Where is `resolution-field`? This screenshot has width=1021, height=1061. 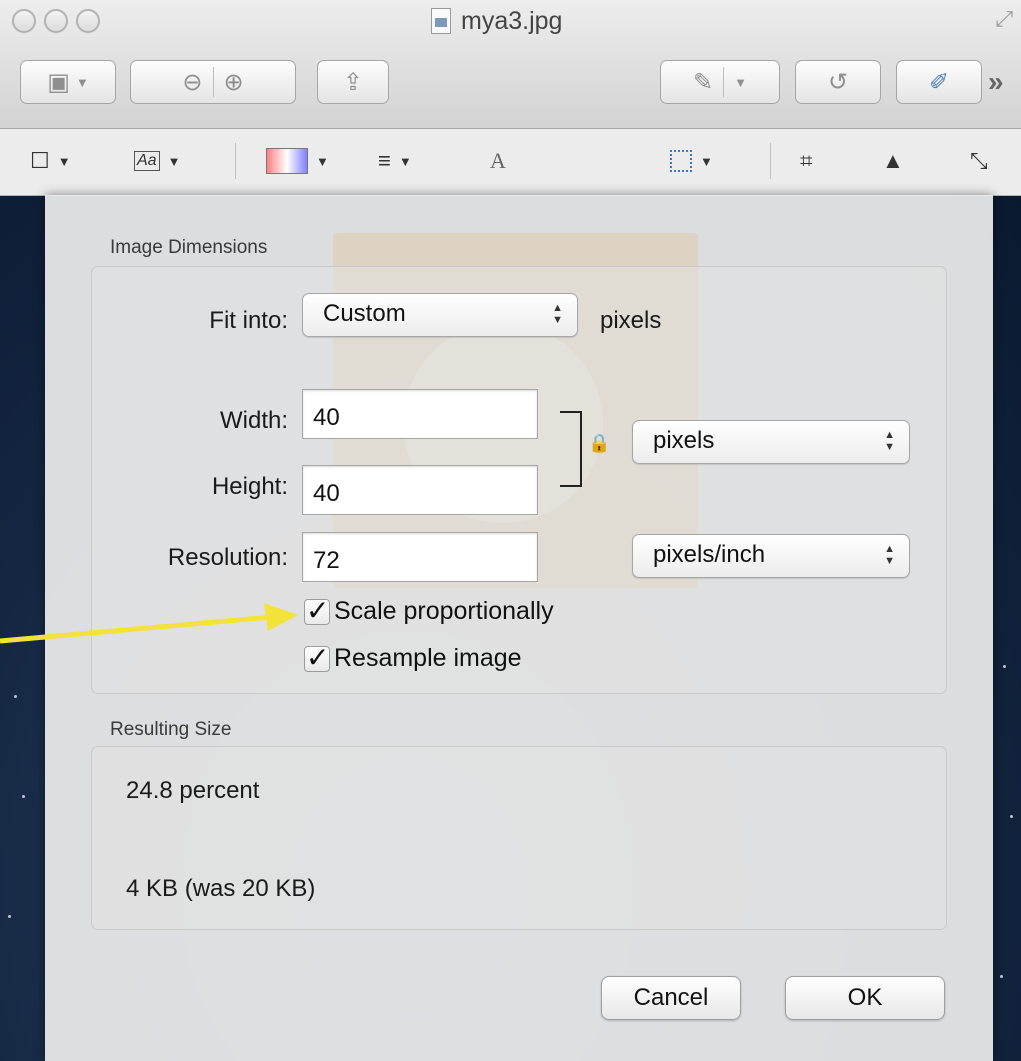 resolution-field is located at coordinates (420, 557).